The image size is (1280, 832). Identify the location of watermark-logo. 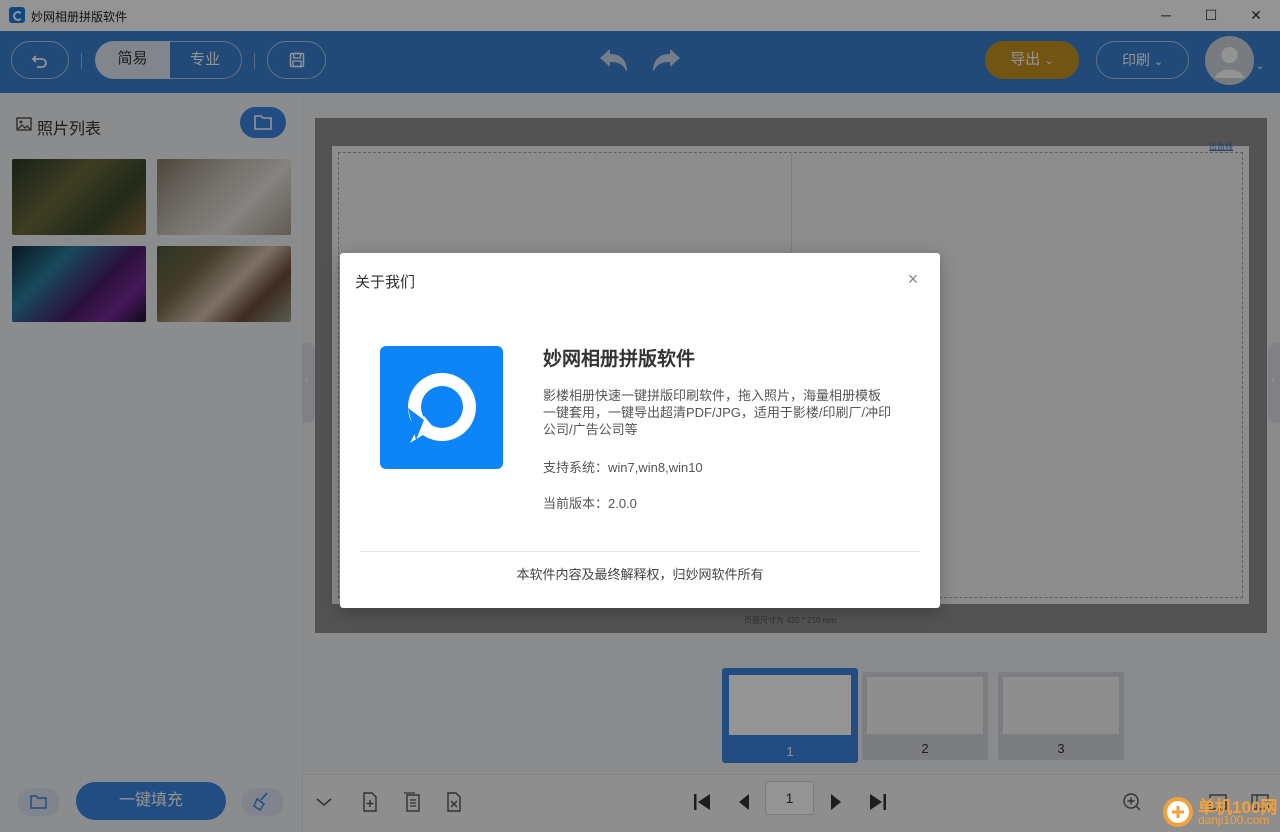
(1178, 812).